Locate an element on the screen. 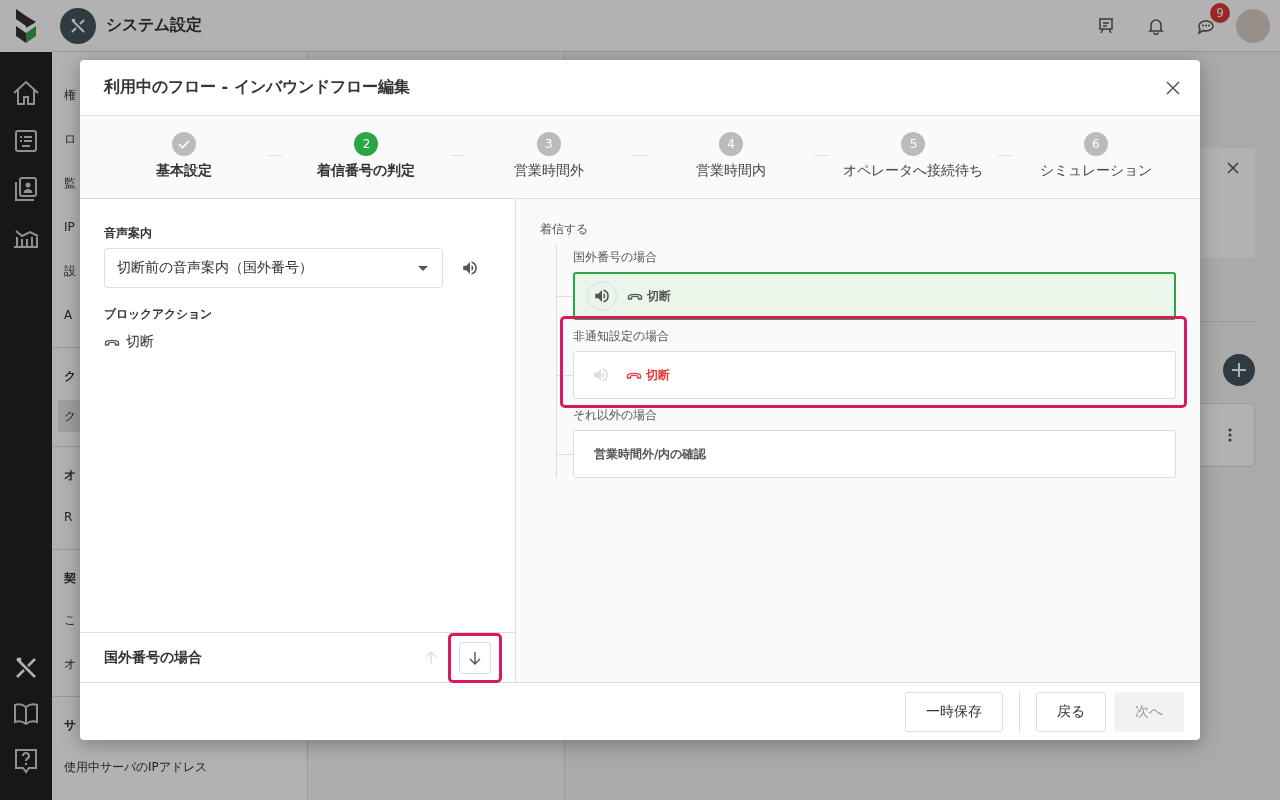  bell-icon is located at coordinates (1156, 25).